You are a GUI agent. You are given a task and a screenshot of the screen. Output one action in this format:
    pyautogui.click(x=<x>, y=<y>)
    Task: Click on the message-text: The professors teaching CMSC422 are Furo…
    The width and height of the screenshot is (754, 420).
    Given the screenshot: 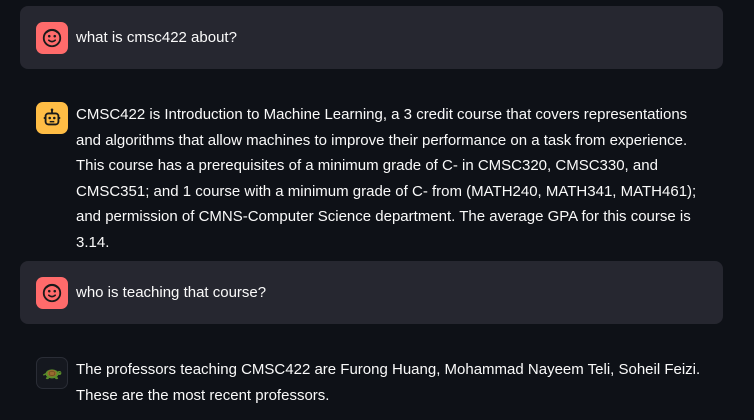 What is the action you would take?
    pyautogui.click(x=388, y=382)
    